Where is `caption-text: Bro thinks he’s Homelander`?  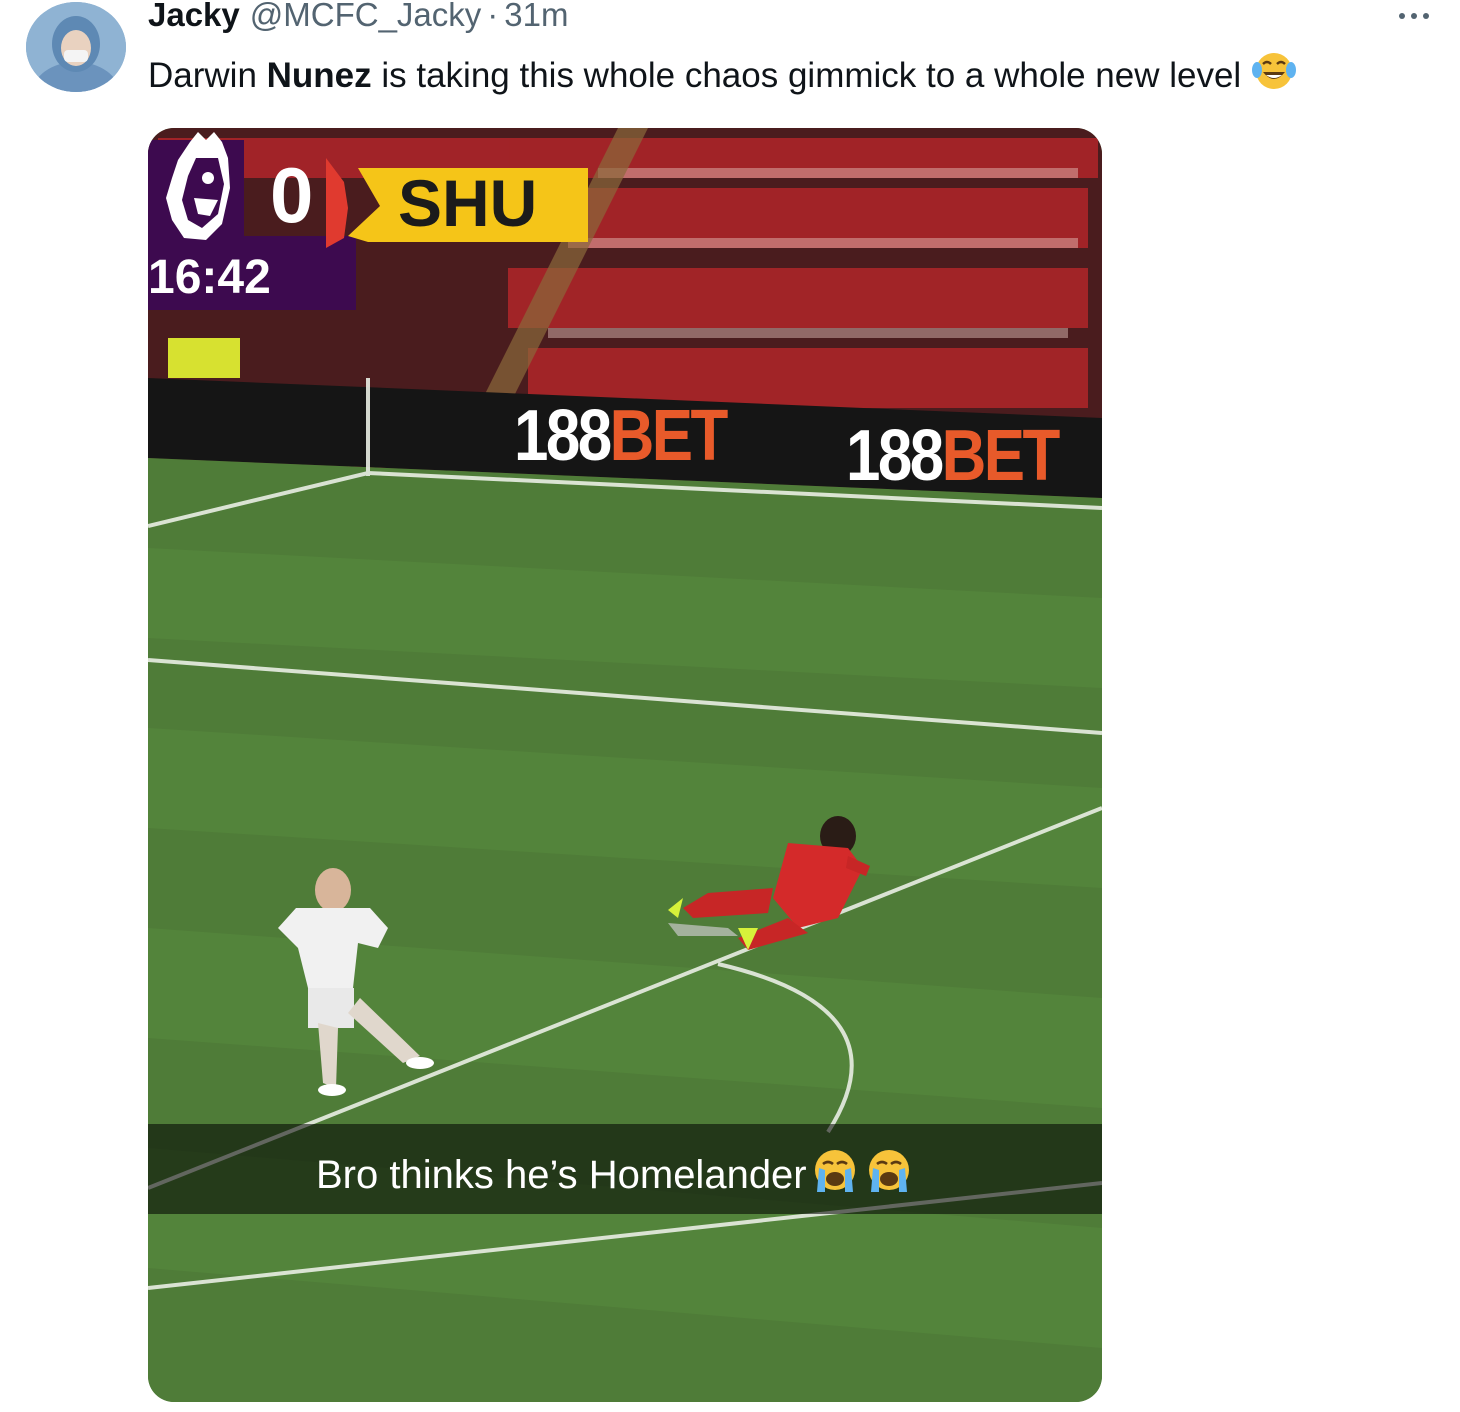
caption-text: Bro thinks he’s Homelander is located at coordinates (561, 1174).